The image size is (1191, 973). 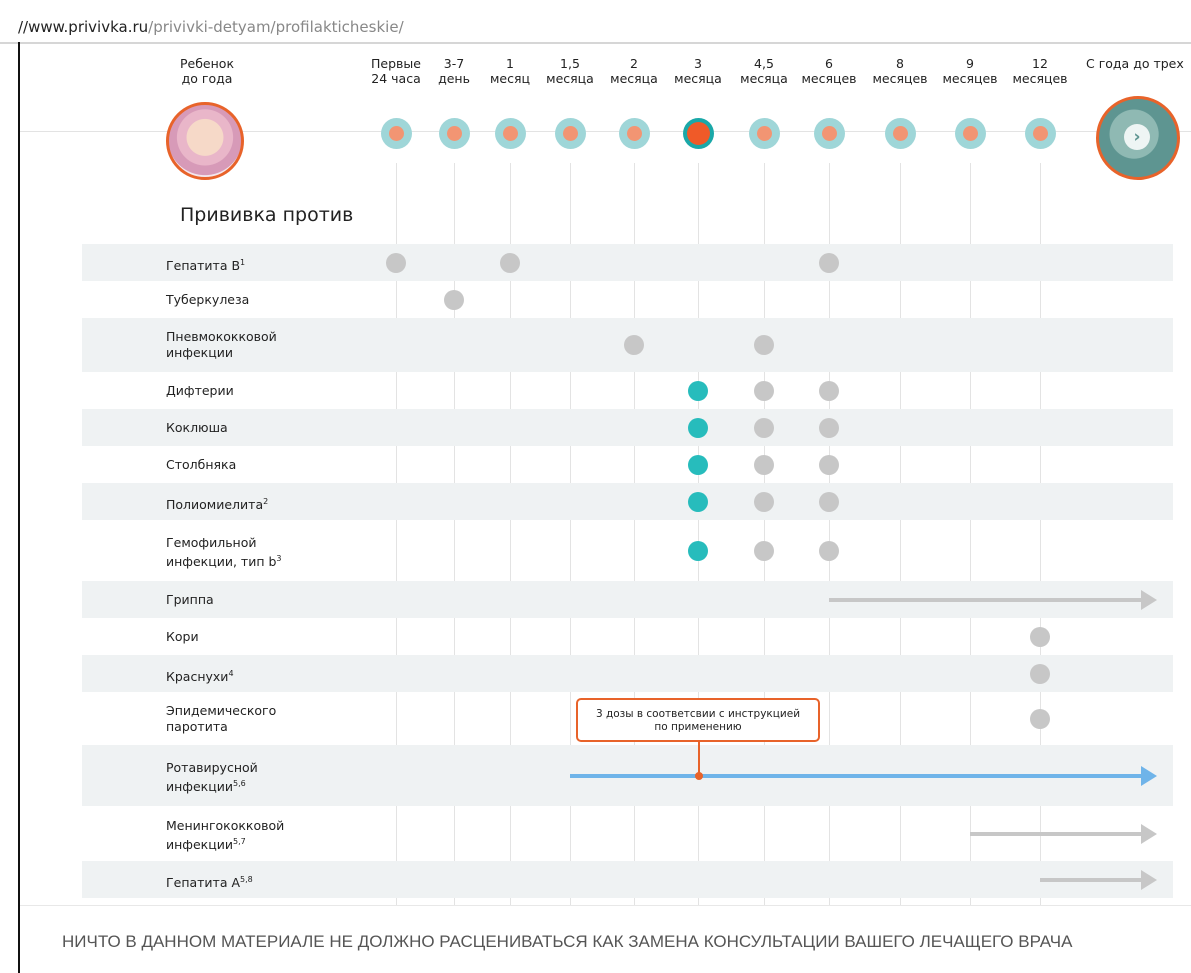 What do you see at coordinates (1137, 137) in the screenshot?
I see `chevron-right-icon: ›` at bounding box center [1137, 137].